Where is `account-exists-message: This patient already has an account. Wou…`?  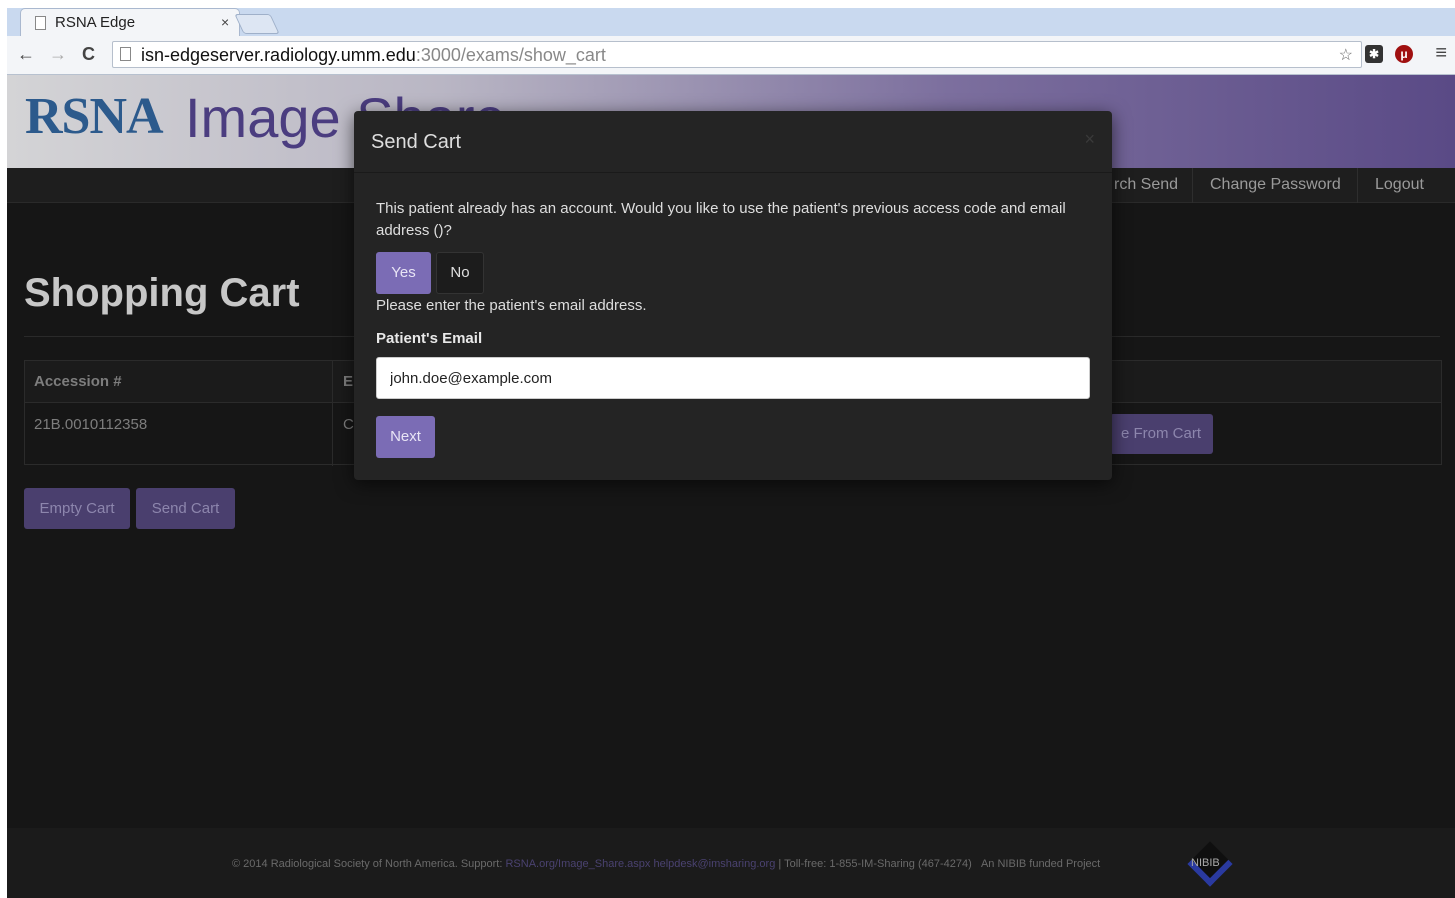 account-exists-message: This patient already has an account. Wou… is located at coordinates (721, 219).